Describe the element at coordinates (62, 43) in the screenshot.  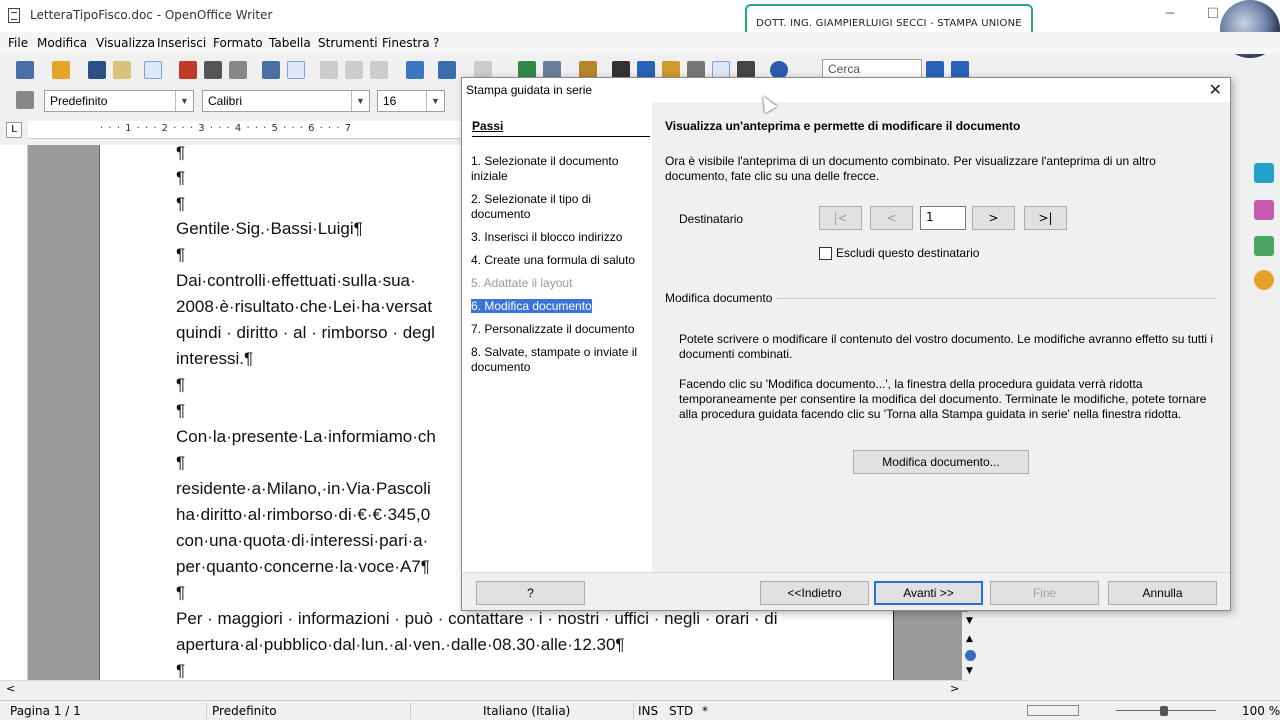
I see `menu-modifica: Modifica` at that location.